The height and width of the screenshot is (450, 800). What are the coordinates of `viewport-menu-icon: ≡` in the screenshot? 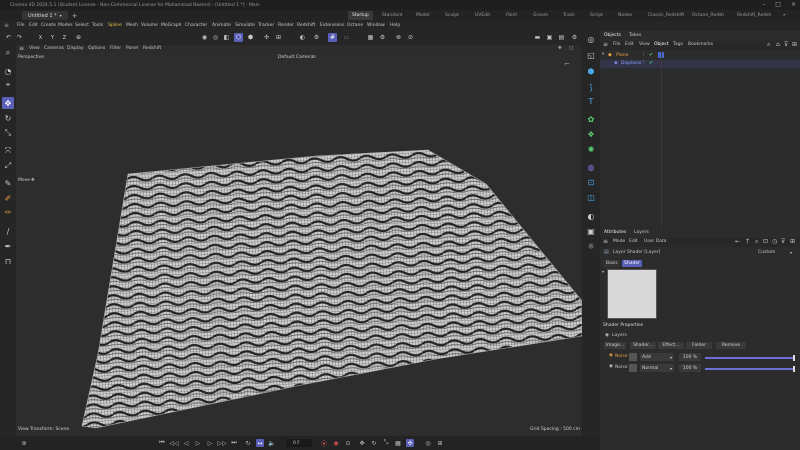 It's located at (21, 48).